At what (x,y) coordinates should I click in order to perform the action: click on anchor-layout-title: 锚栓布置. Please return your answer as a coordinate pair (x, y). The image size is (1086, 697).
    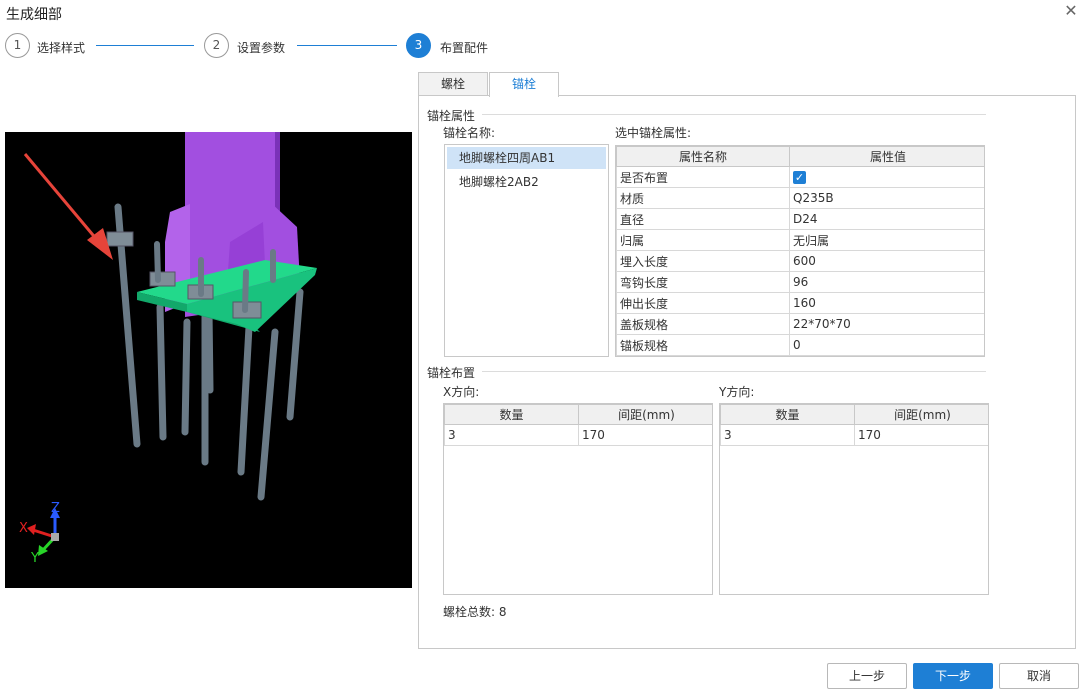
    Looking at the image, I should click on (451, 373).